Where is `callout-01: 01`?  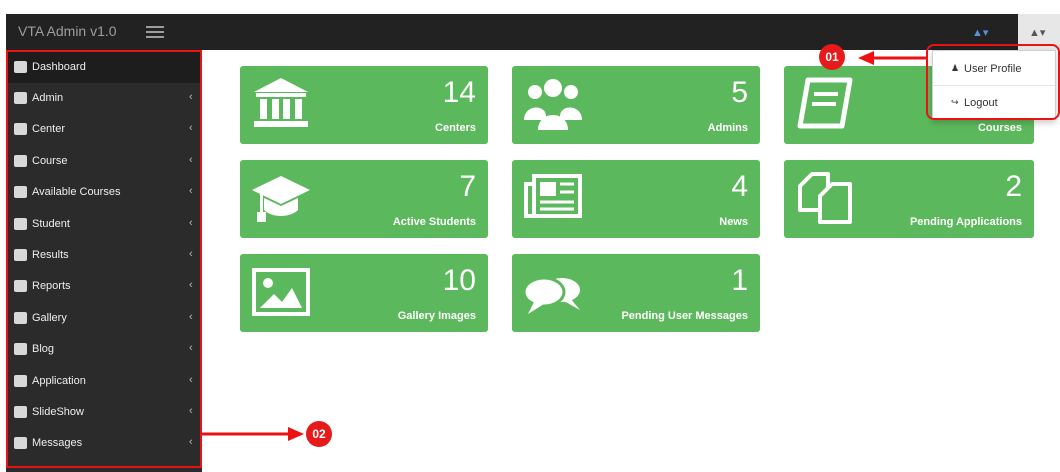 callout-01: 01 is located at coordinates (832, 57).